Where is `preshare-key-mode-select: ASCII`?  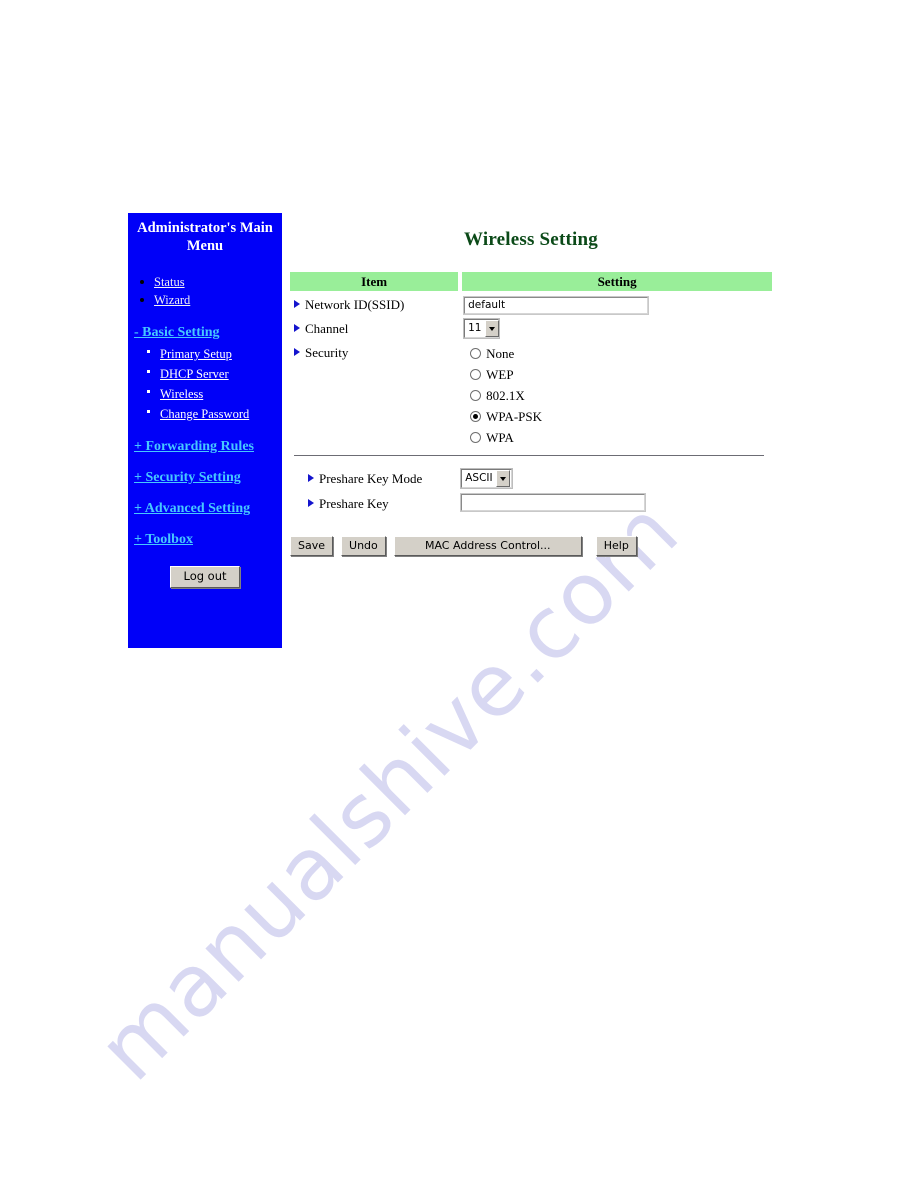
preshare-key-mode-select: ASCII is located at coordinates (487, 478).